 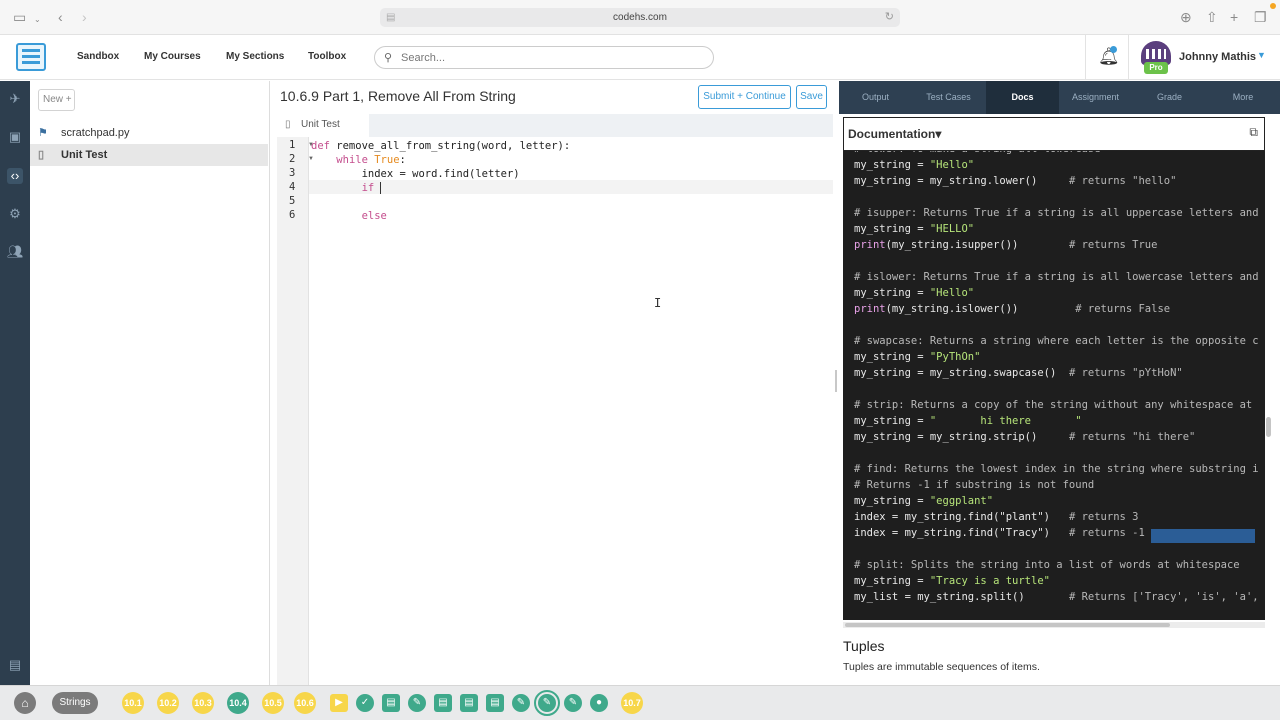 I want to click on line-number: 3, so click(x=292, y=173).